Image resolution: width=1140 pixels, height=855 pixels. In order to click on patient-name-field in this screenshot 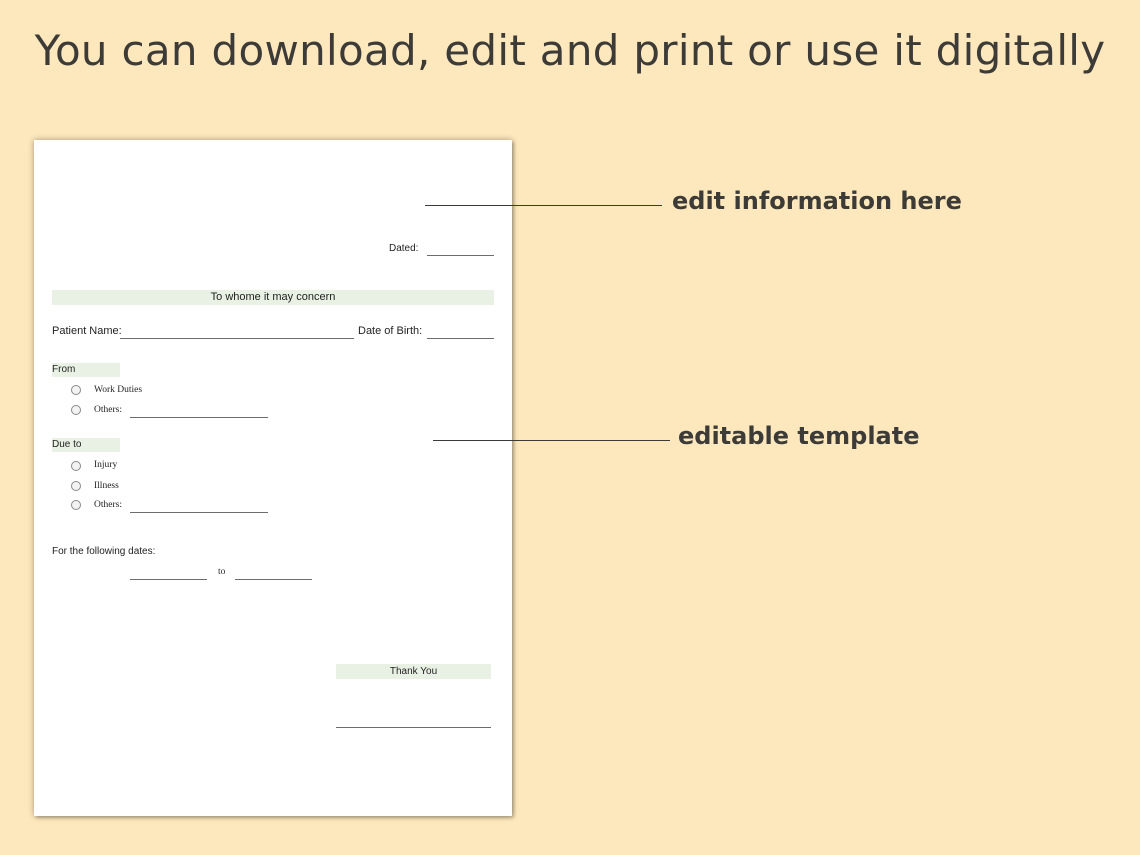, I will do `click(237, 338)`.